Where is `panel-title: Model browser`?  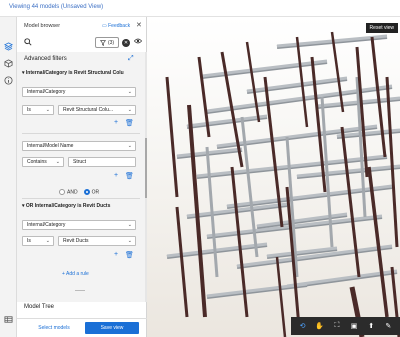
panel-title: Model browser is located at coordinates (42, 26).